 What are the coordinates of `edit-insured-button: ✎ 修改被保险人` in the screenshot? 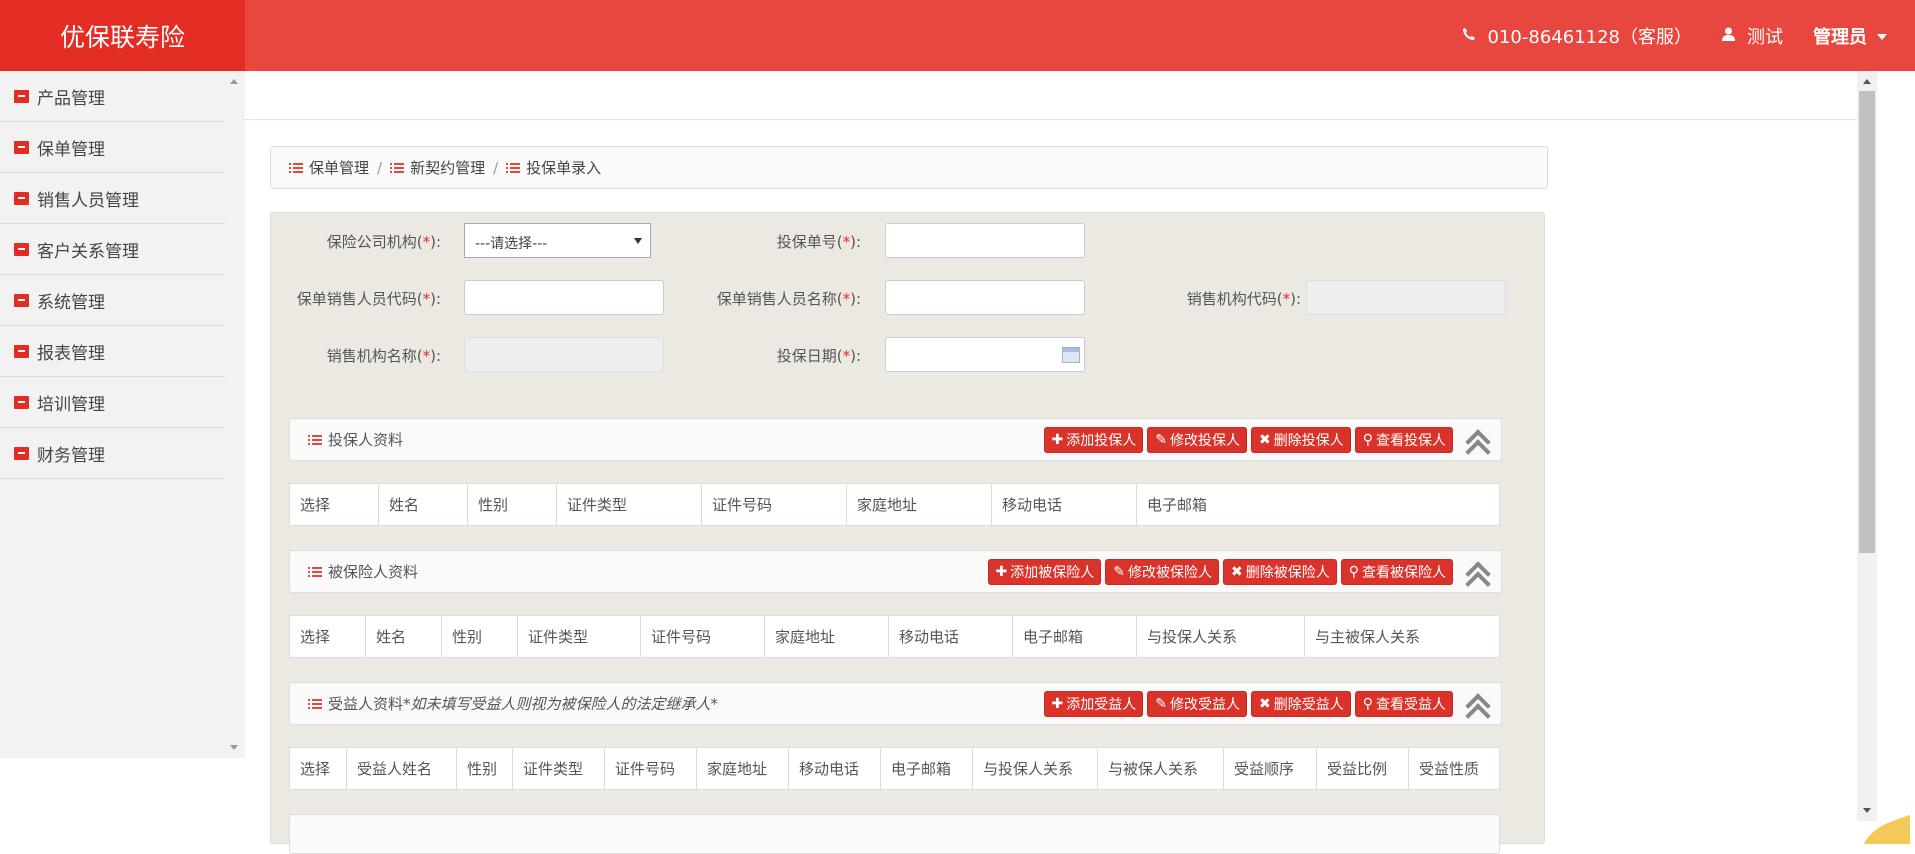 It's located at (1162, 572).